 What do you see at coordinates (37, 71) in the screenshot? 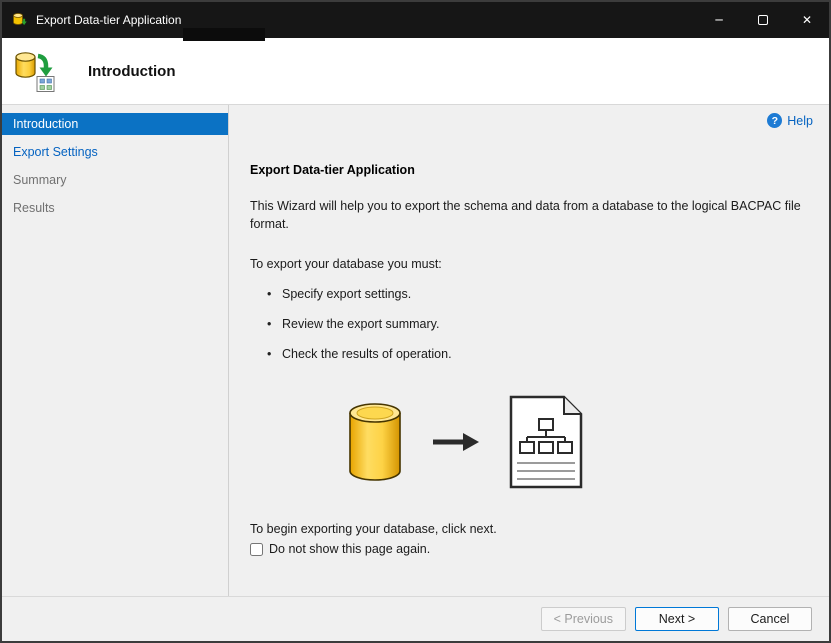
I see `database-export-icon` at bounding box center [37, 71].